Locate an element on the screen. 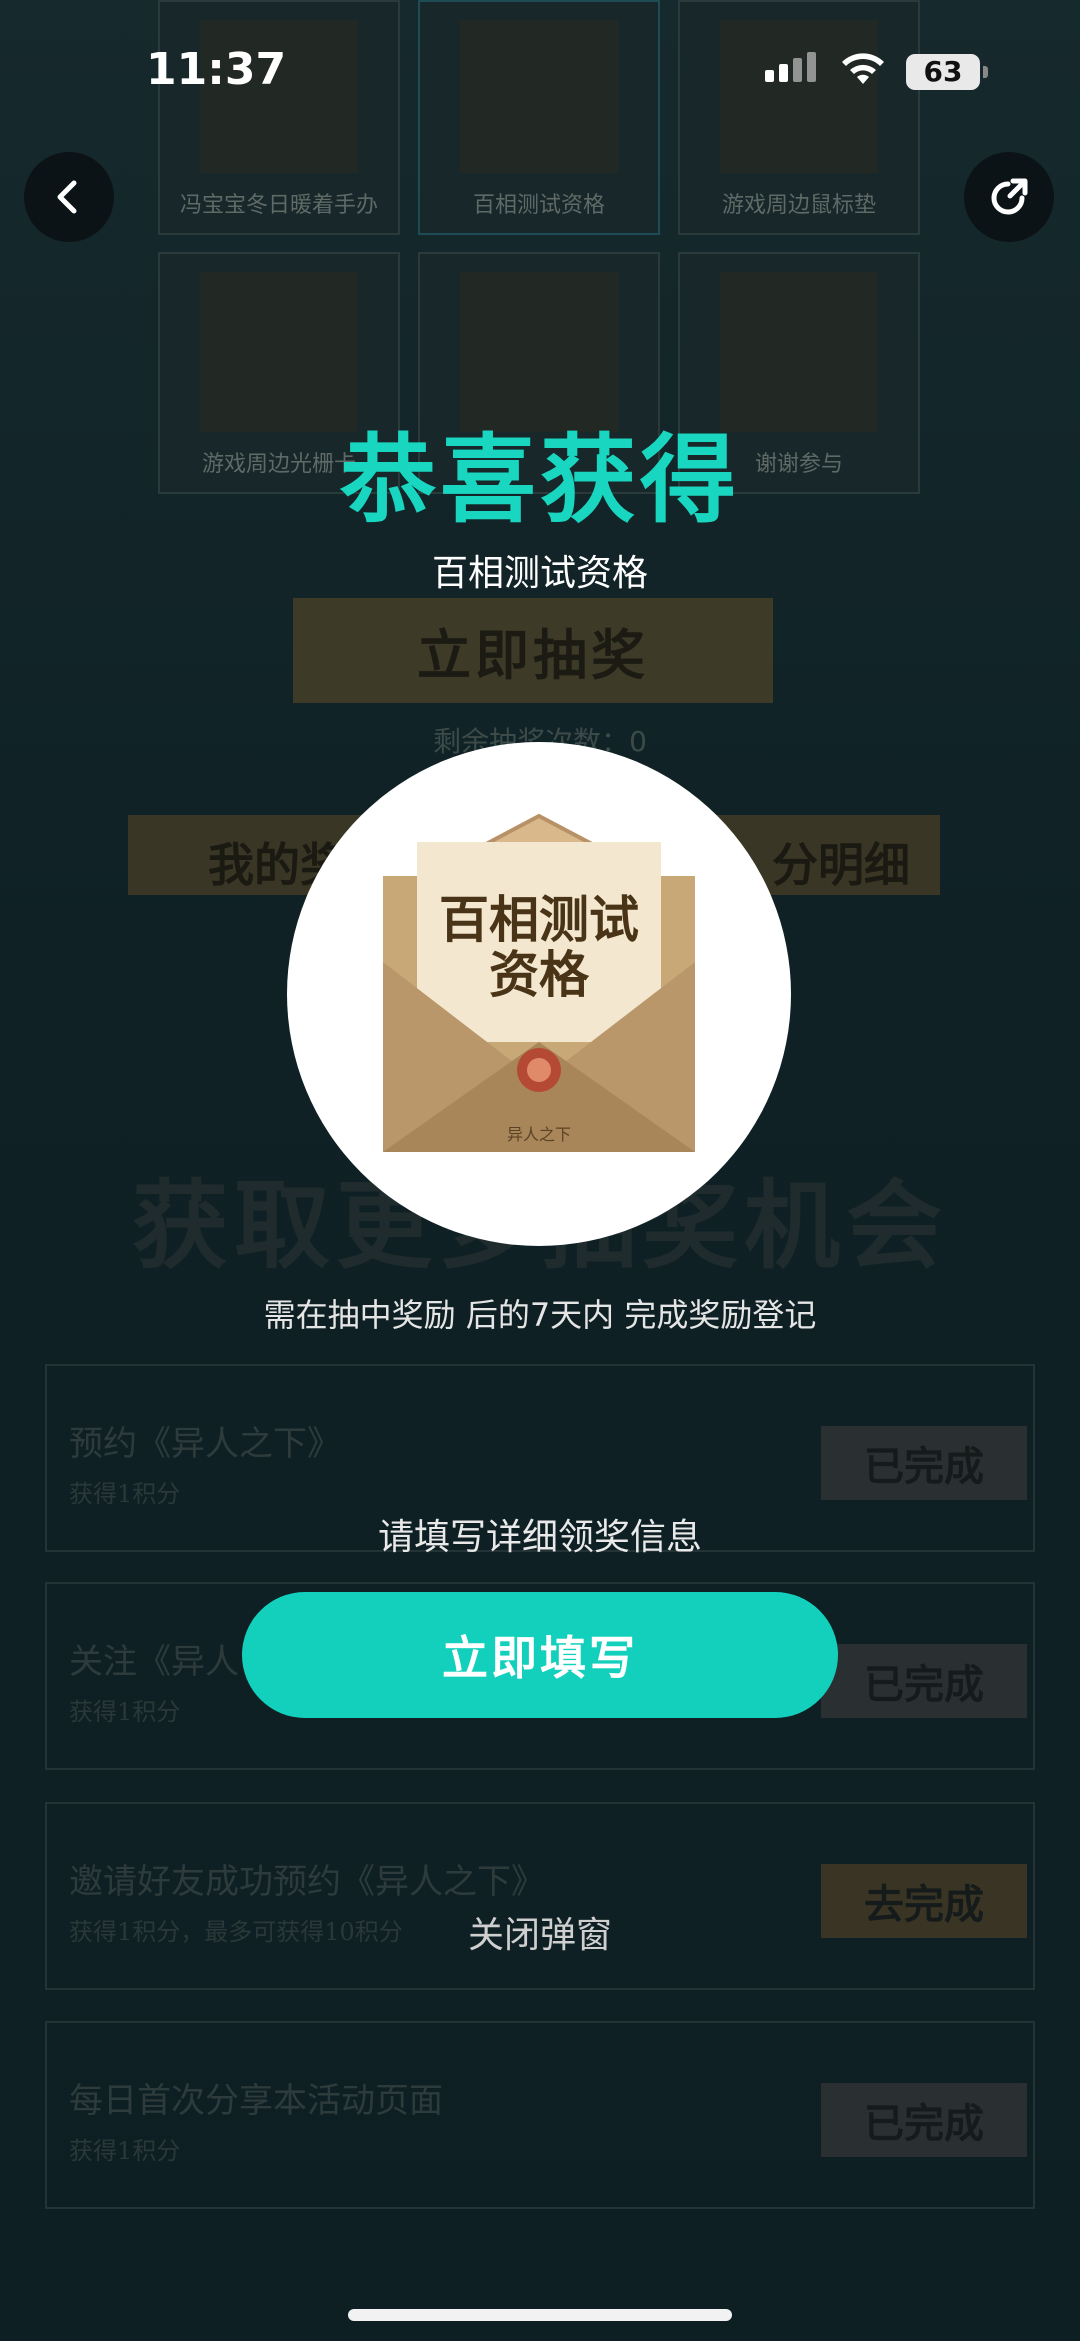 The width and height of the screenshot is (1080, 2341). back-button is located at coordinates (69, 197).